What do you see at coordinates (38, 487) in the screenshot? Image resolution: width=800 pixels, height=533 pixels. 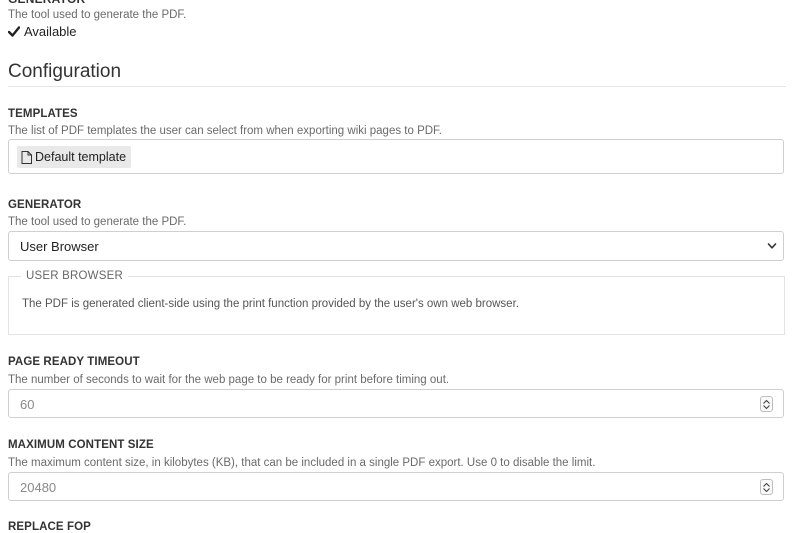 I see `max-content-size-value: 20480` at bounding box center [38, 487].